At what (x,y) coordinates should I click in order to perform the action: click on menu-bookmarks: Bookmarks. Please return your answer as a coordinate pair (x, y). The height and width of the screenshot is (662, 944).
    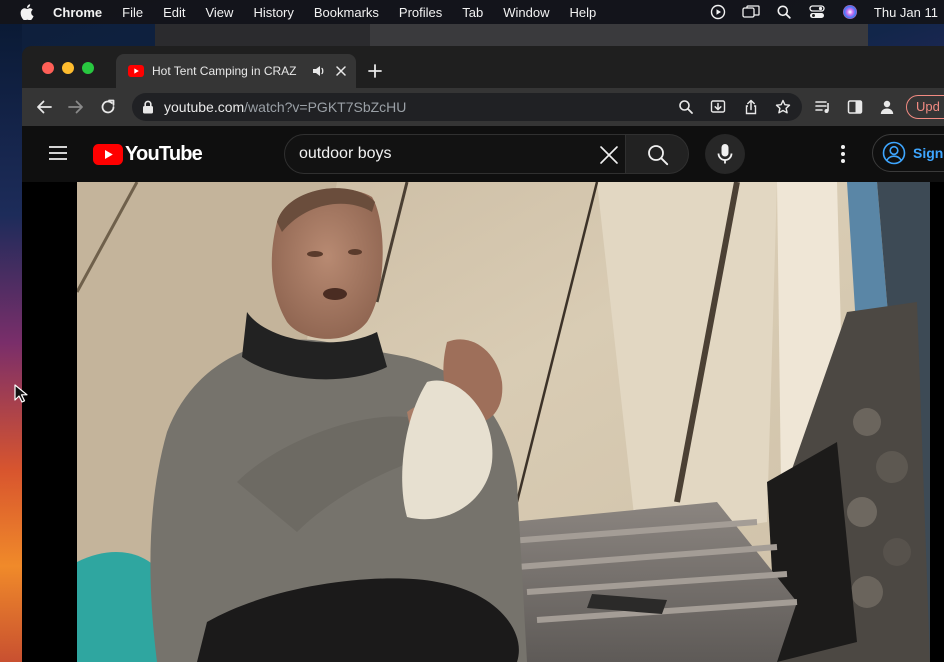
    Looking at the image, I should click on (346, 12).